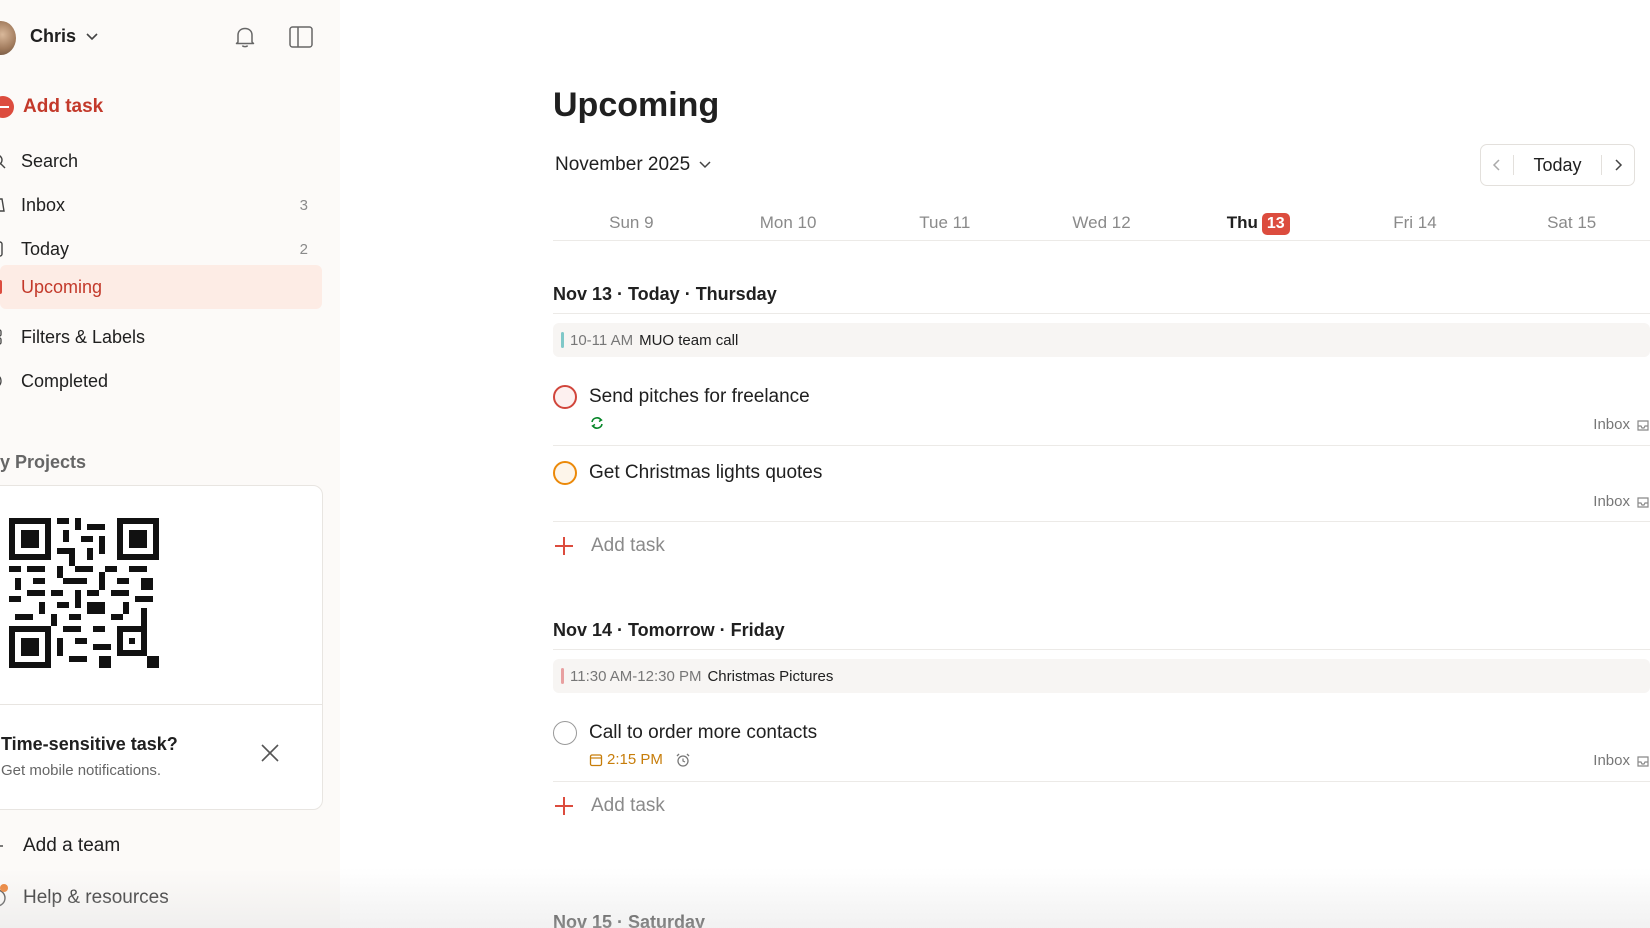  I want to click on today-date-badge: 13, so click(1275, 224).